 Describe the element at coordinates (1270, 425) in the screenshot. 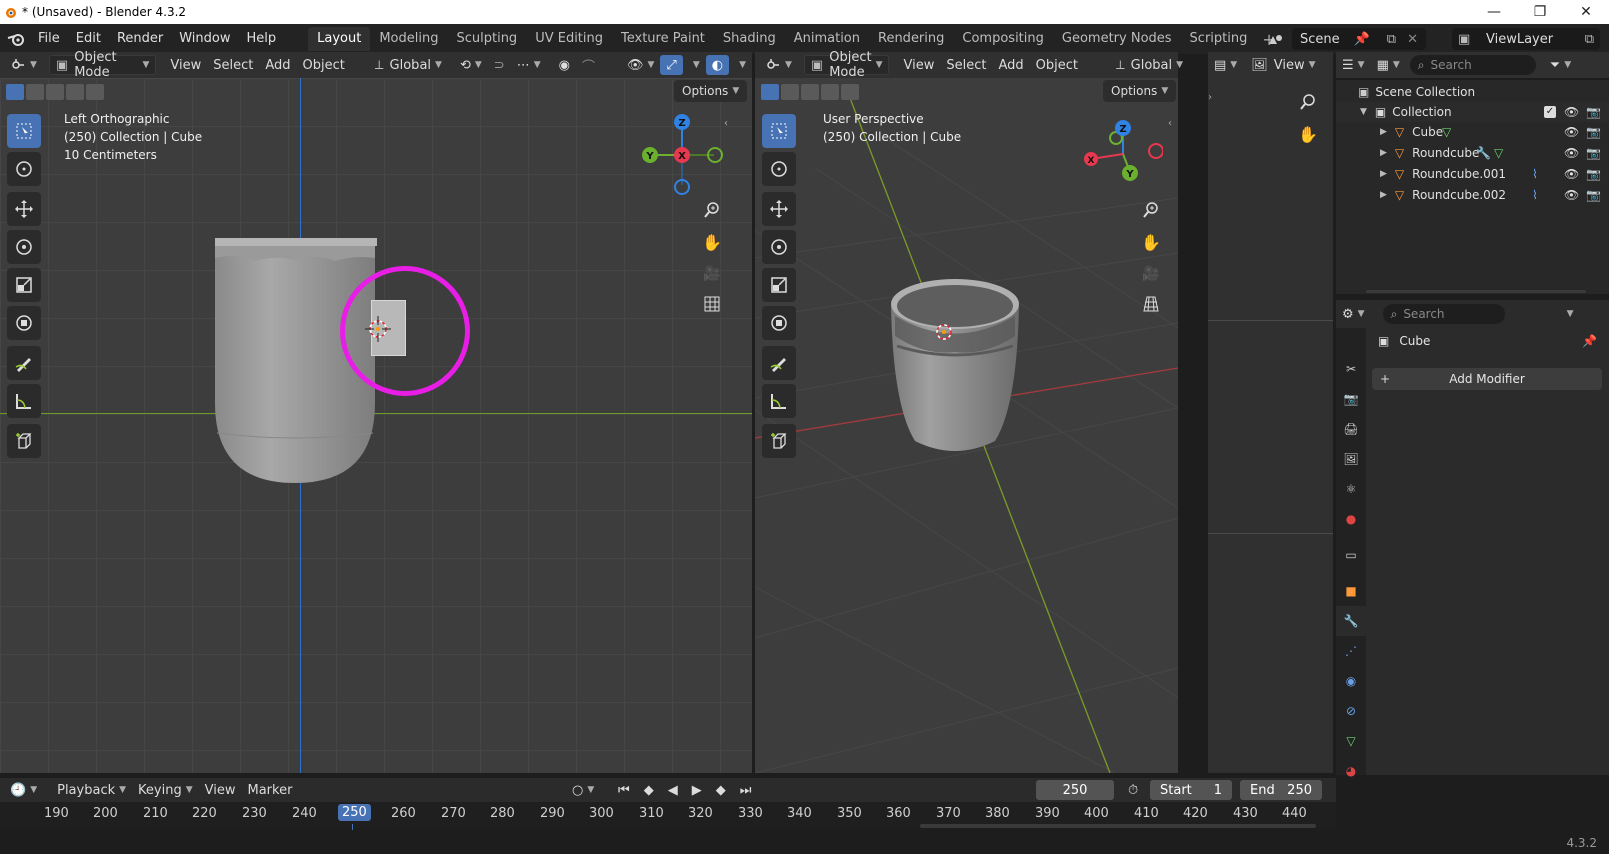

I see `image-editor-area: ✋ ›` at that location.